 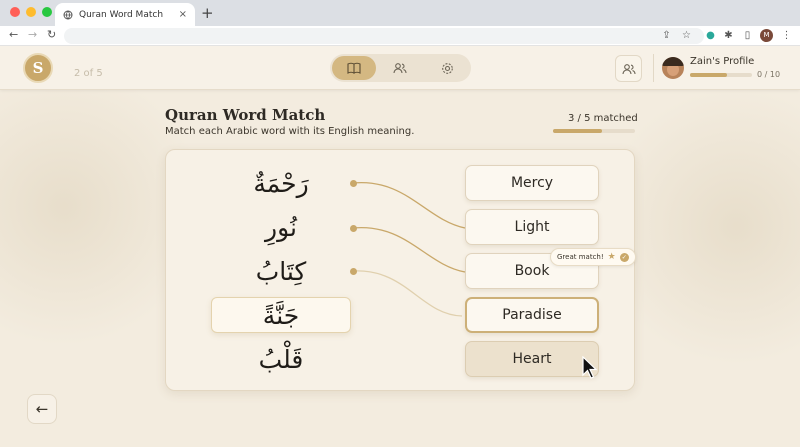 What do you see at coordinates (68, 14) in the screenshot?
I see `globe-icon` at bounding box center [68, 14].